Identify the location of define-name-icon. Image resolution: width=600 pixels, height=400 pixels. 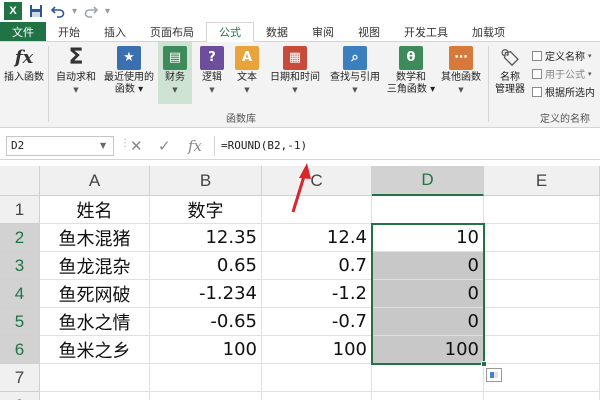
(537, 55).